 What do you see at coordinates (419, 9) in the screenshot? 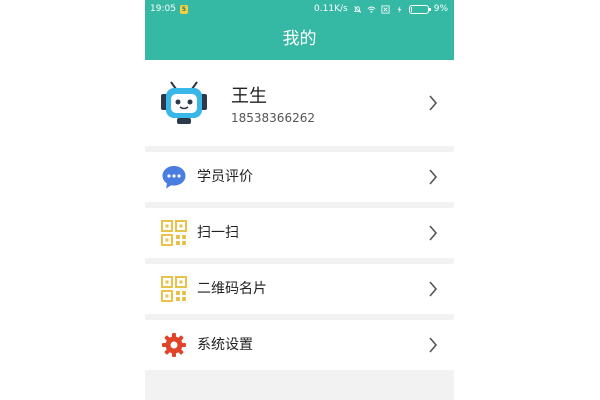
I see `battery-icon` at bounding box center [419, 9].